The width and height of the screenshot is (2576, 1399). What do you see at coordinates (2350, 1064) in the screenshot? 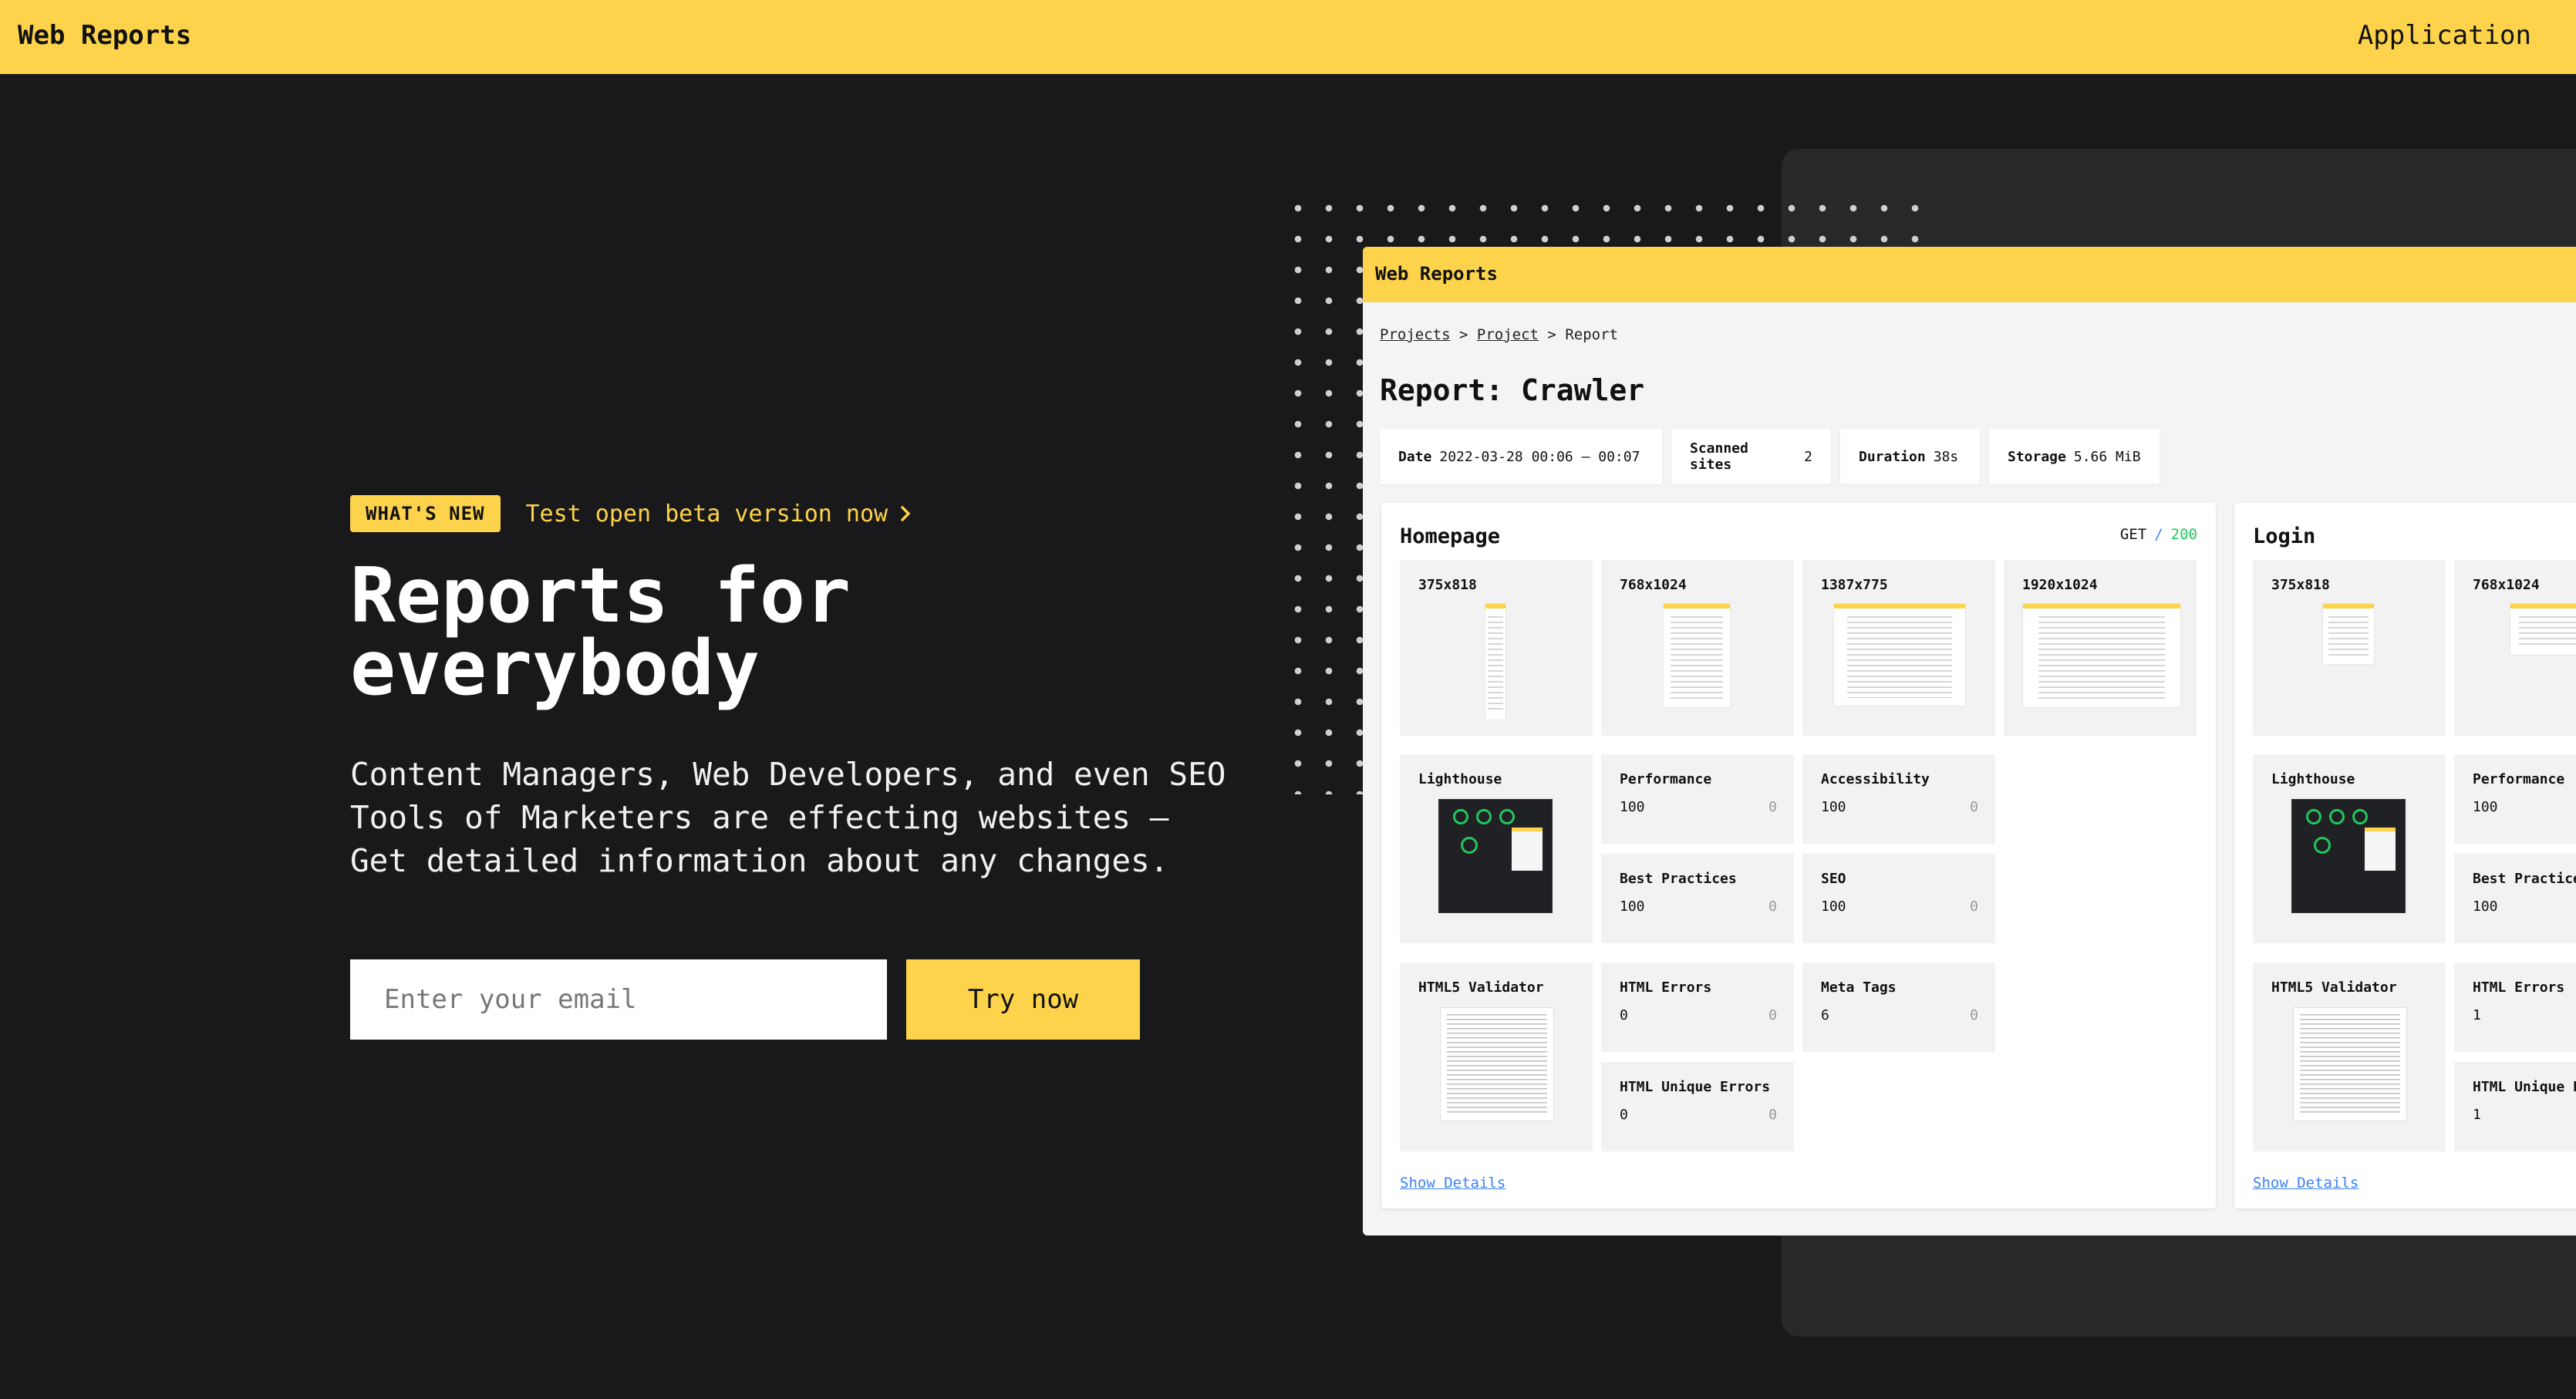
I see `validator-thumbnail` at bounding box center [2350, 1064].